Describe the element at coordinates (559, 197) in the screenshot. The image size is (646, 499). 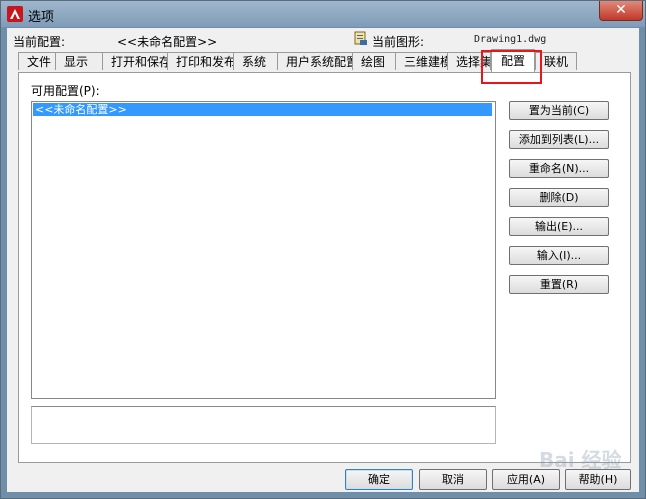
I see `delete-button: 删除(D)` at that location.